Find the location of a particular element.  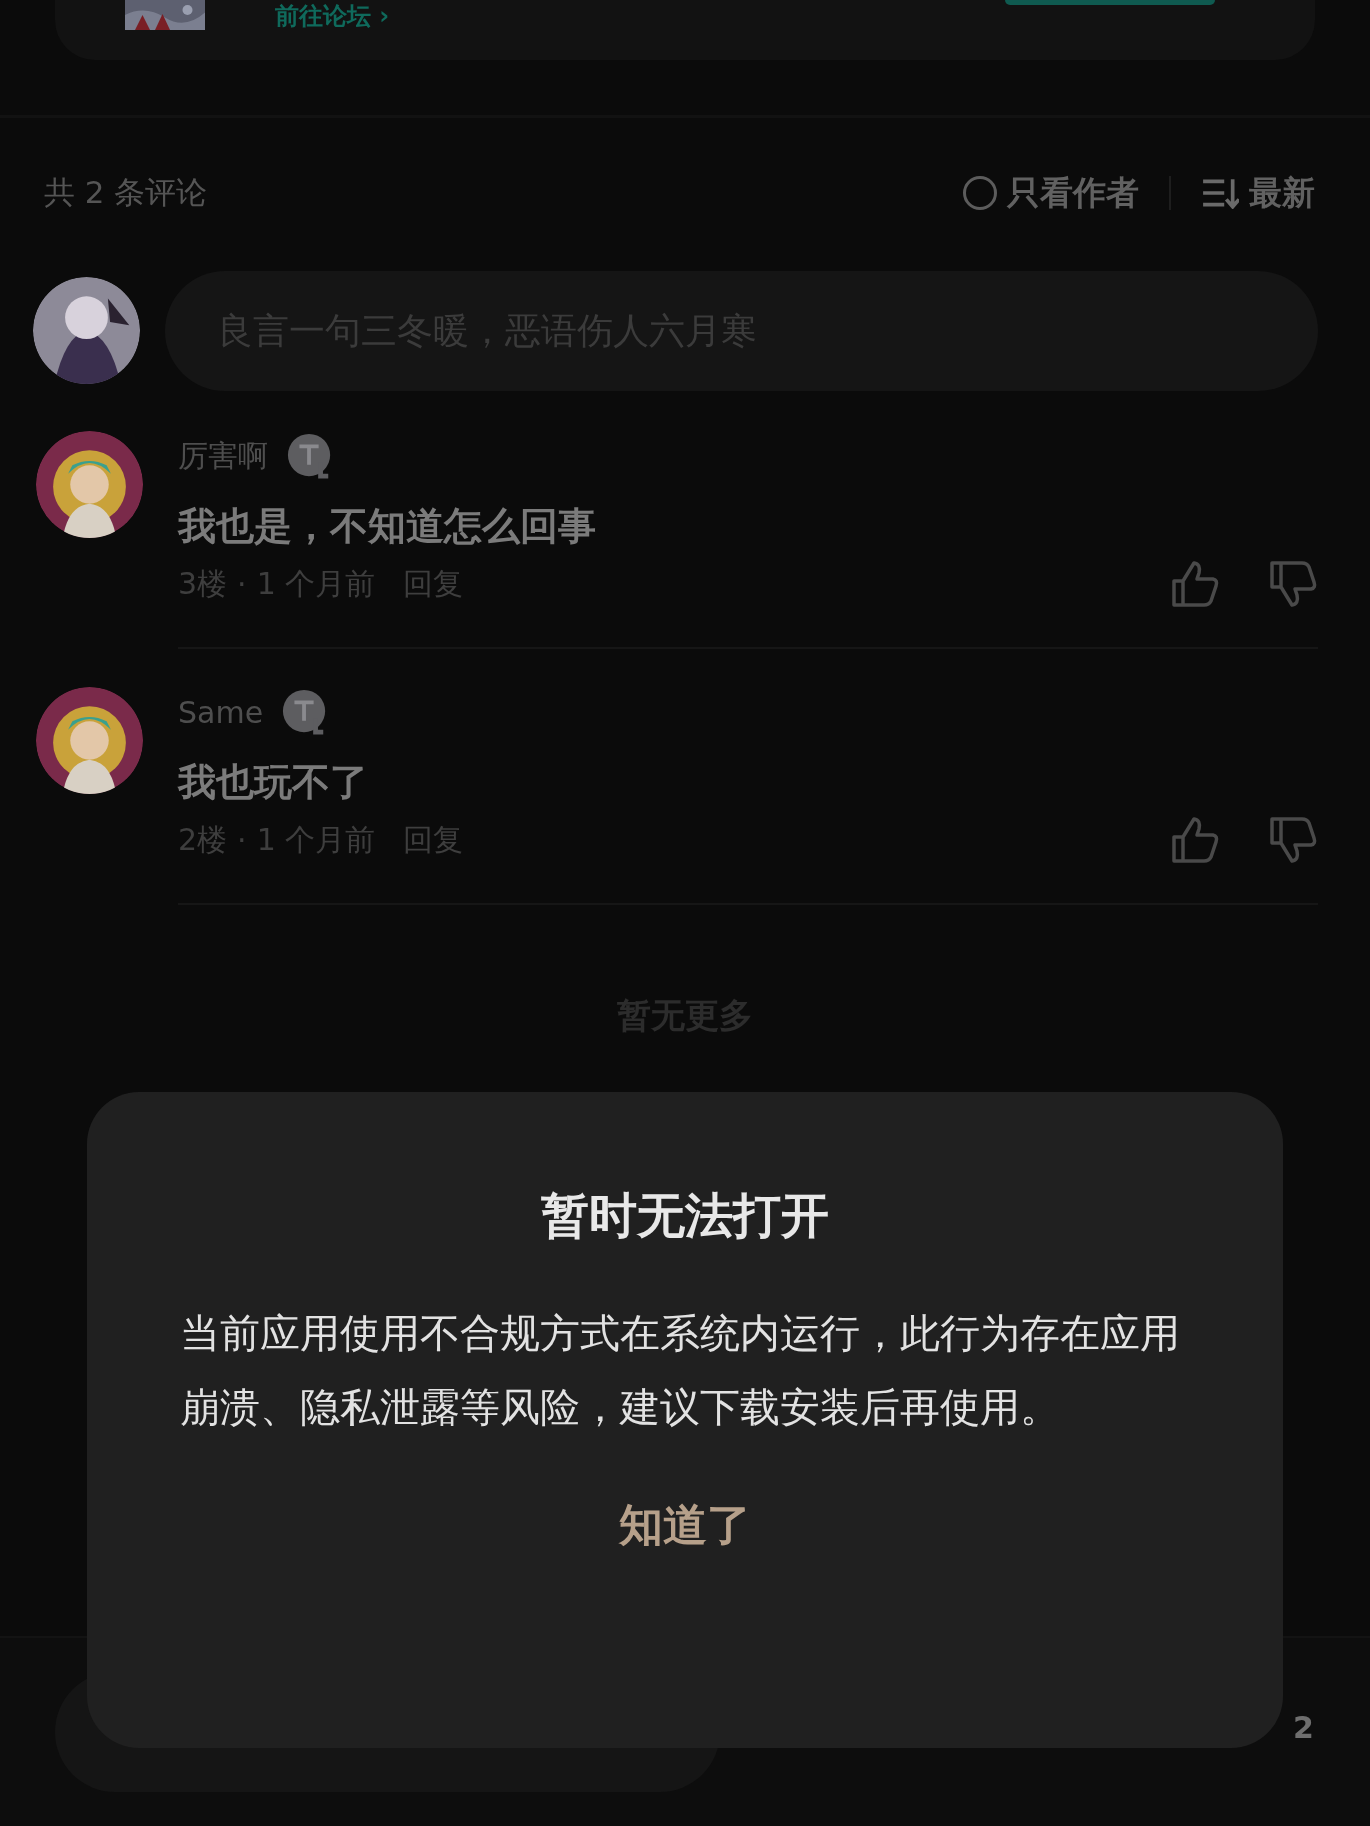

comment-text: 我也是，不知道怎么回事 is located at coordinates (387, 526).